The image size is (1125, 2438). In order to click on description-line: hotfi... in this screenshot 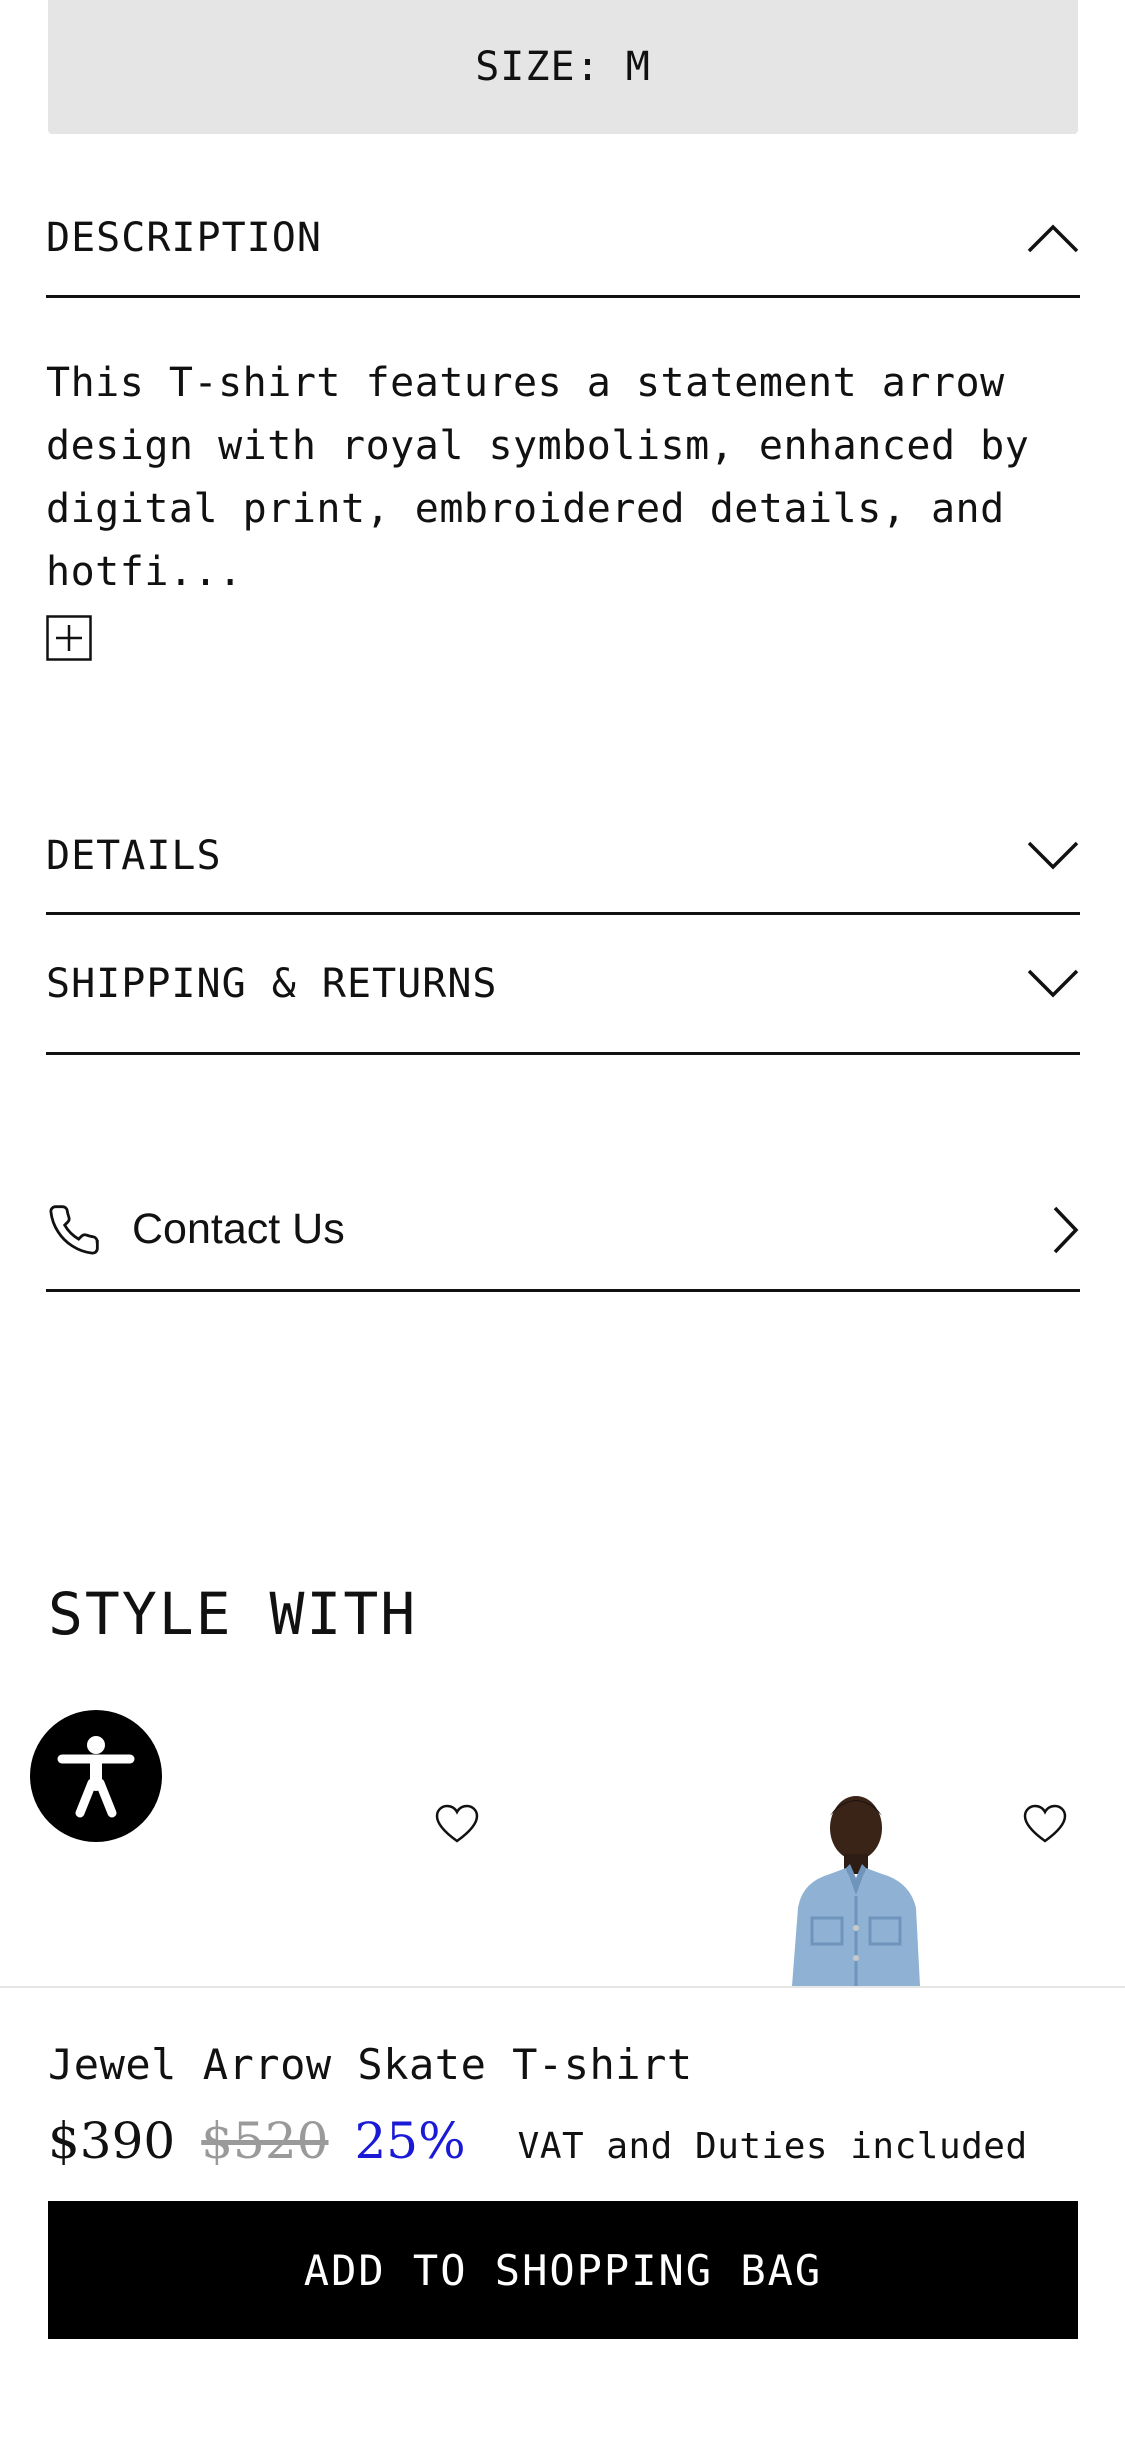, I will do `click(144, 572)`.